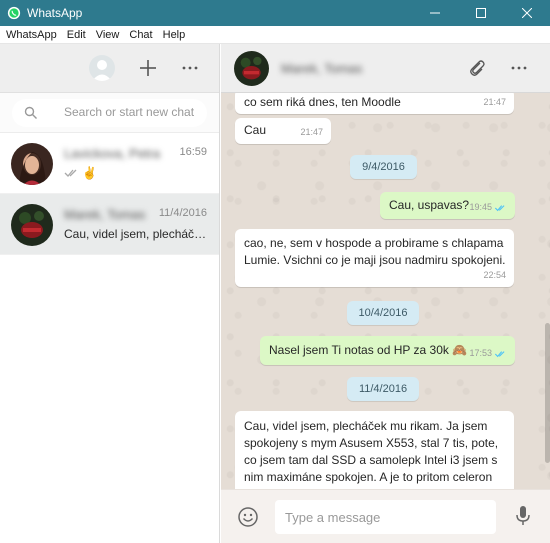 The height and width of the screenshot is (543, 550). I want to click on message-text: Cau, uspavas?, so click(429, 205).